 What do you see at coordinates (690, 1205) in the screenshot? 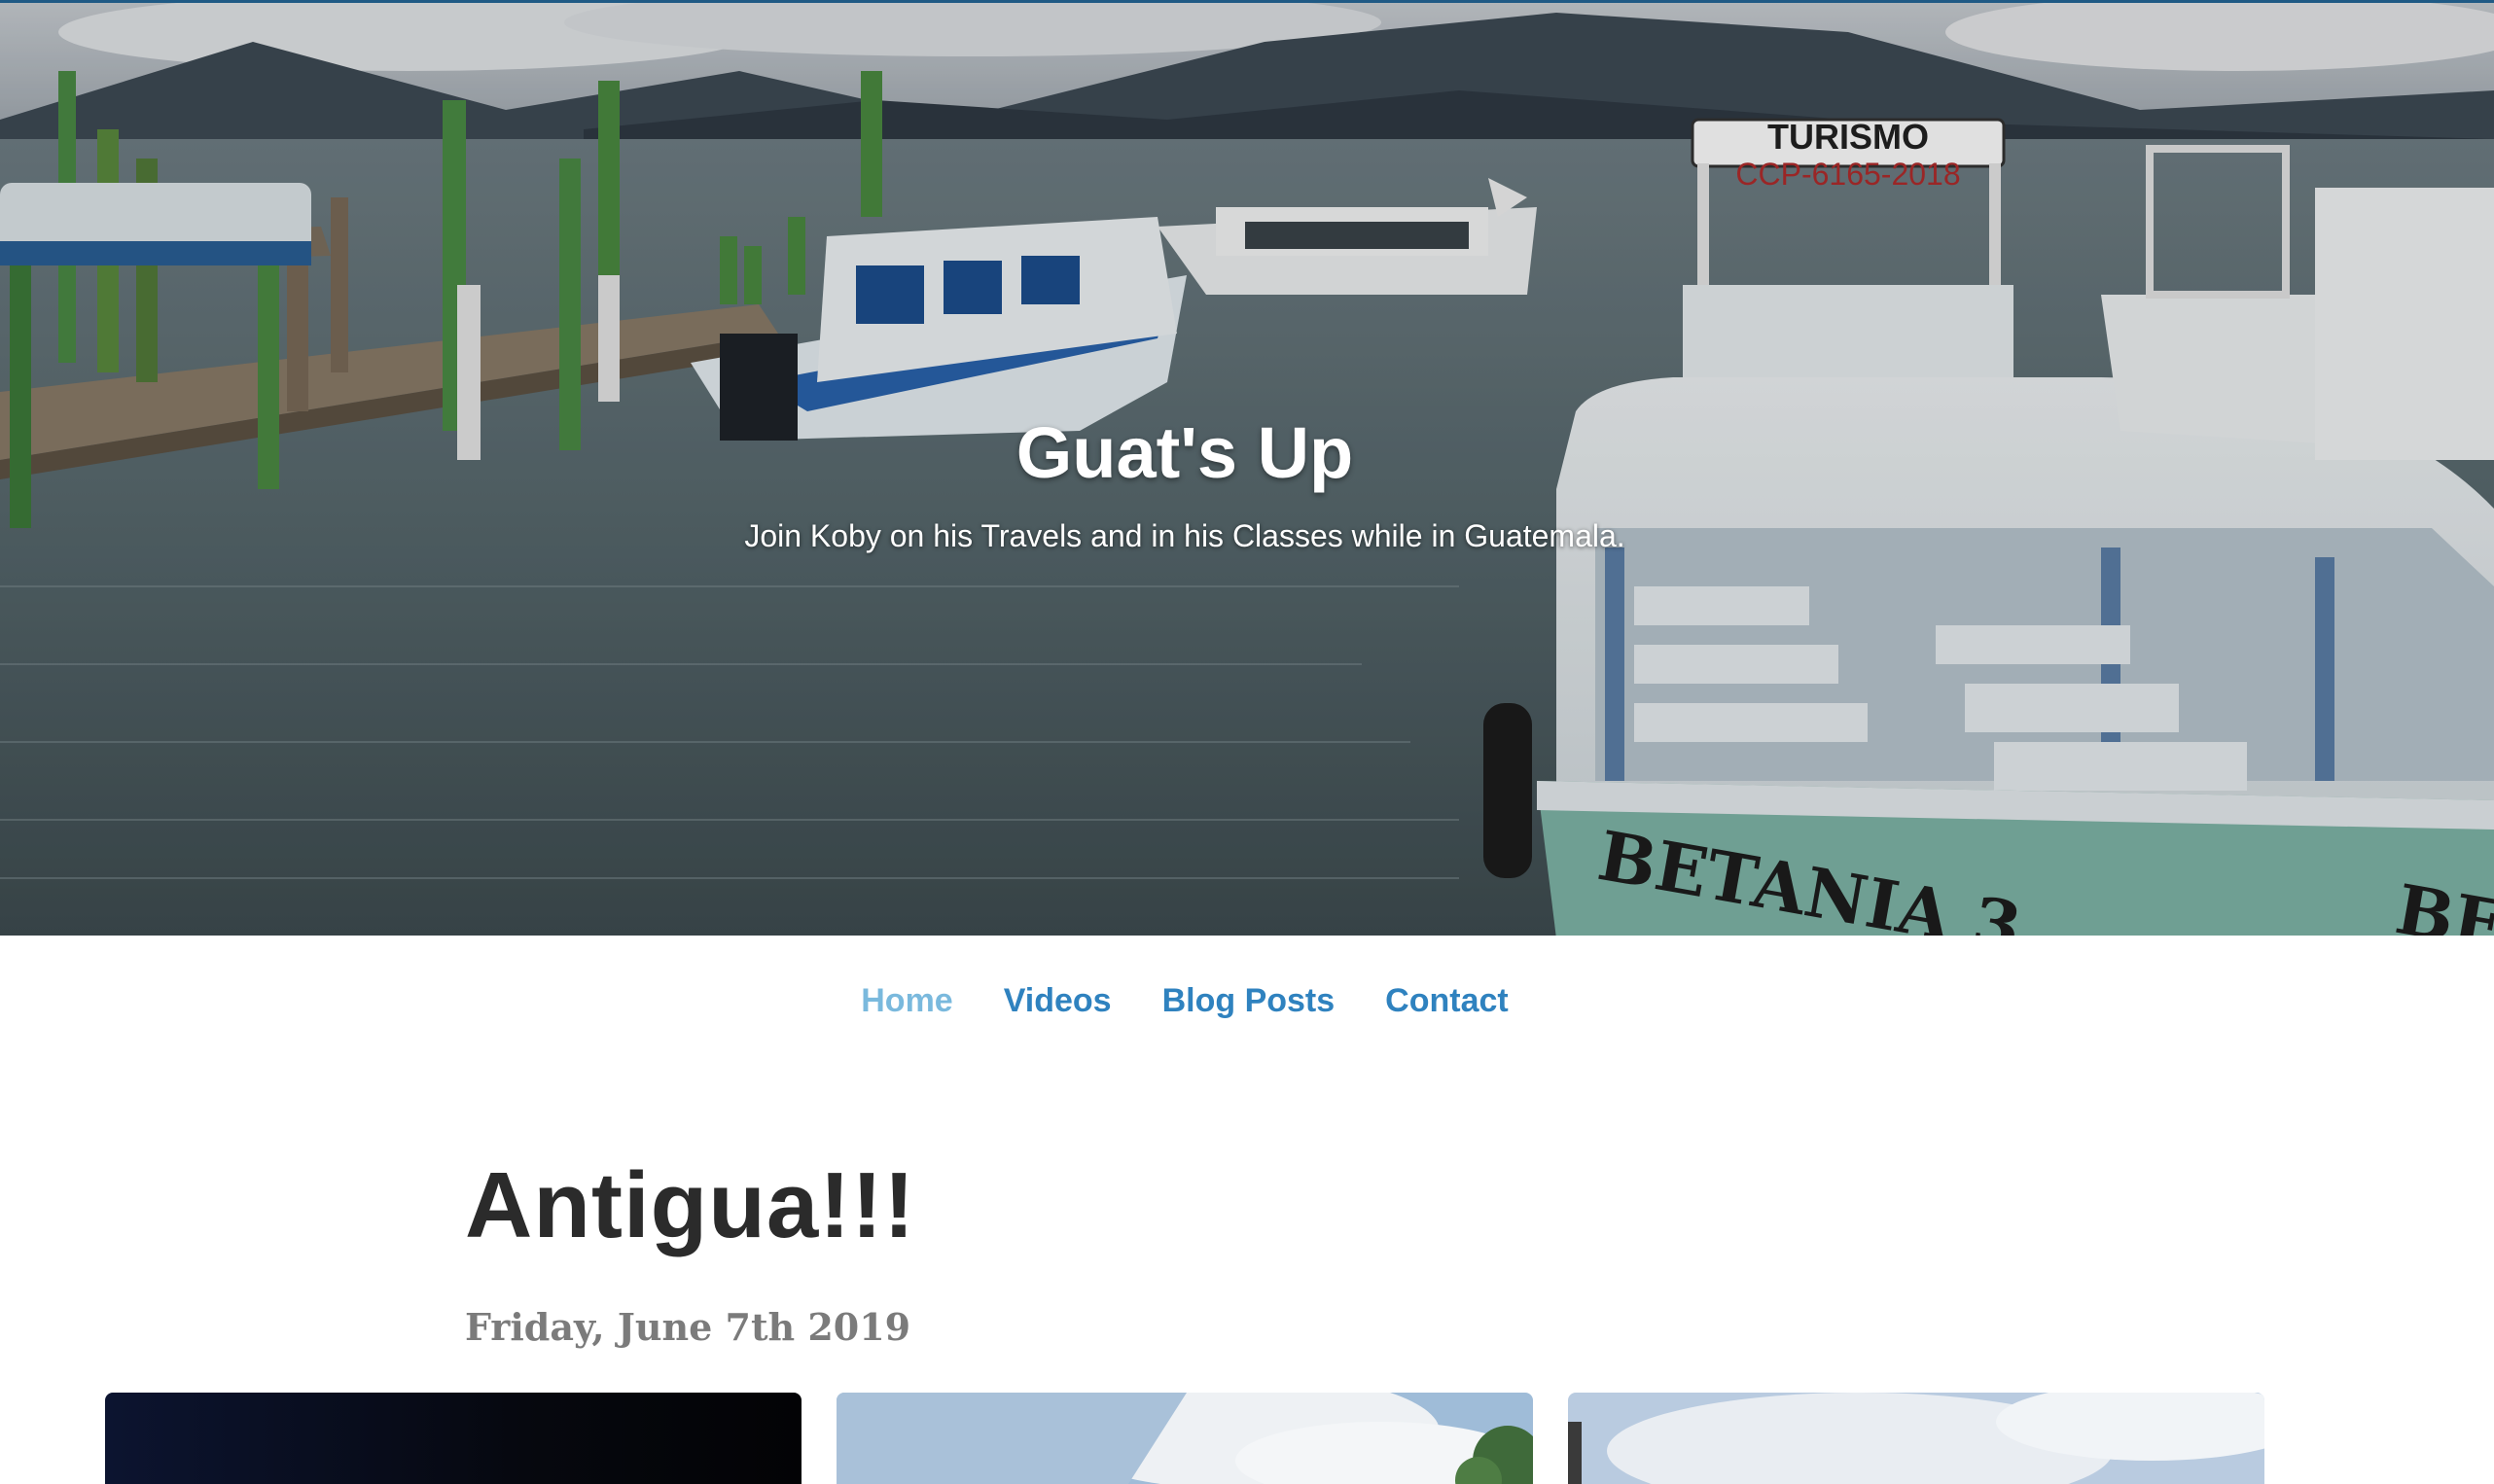
I see `post-title: Antigua!!!` at bounding box center [690, 1205].